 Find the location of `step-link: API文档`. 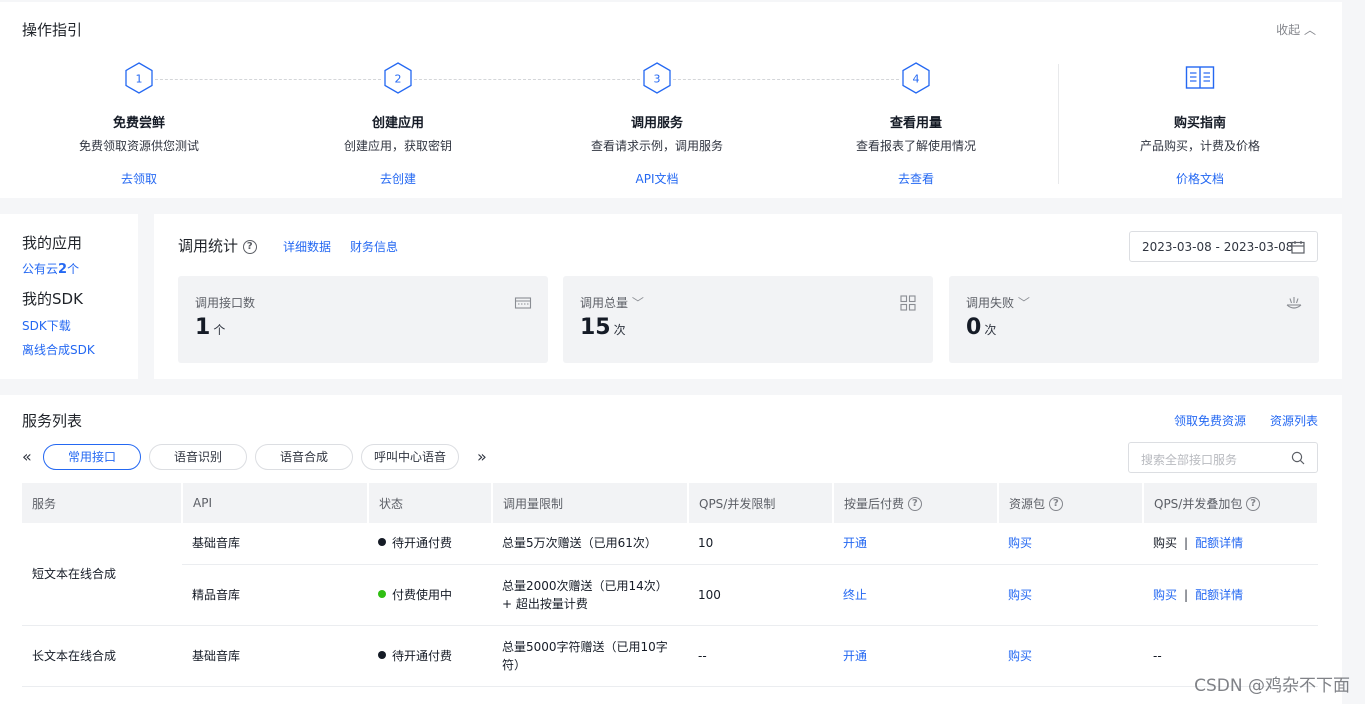

step-link: API文档 is located at coordinates (657, 178).